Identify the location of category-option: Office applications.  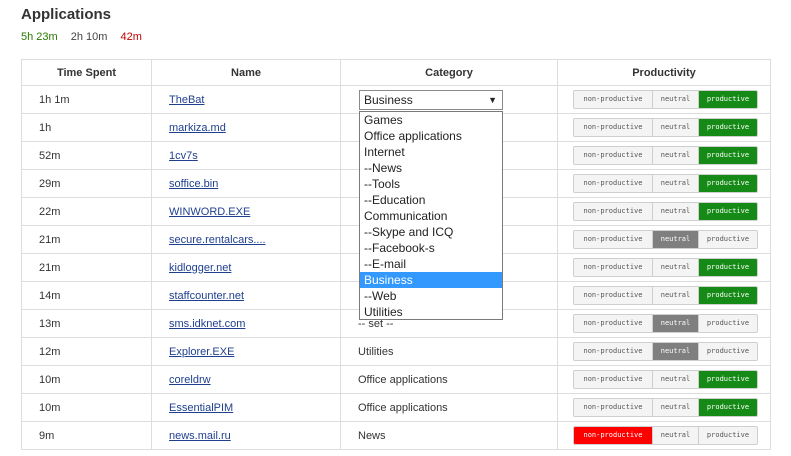
(431, 136).